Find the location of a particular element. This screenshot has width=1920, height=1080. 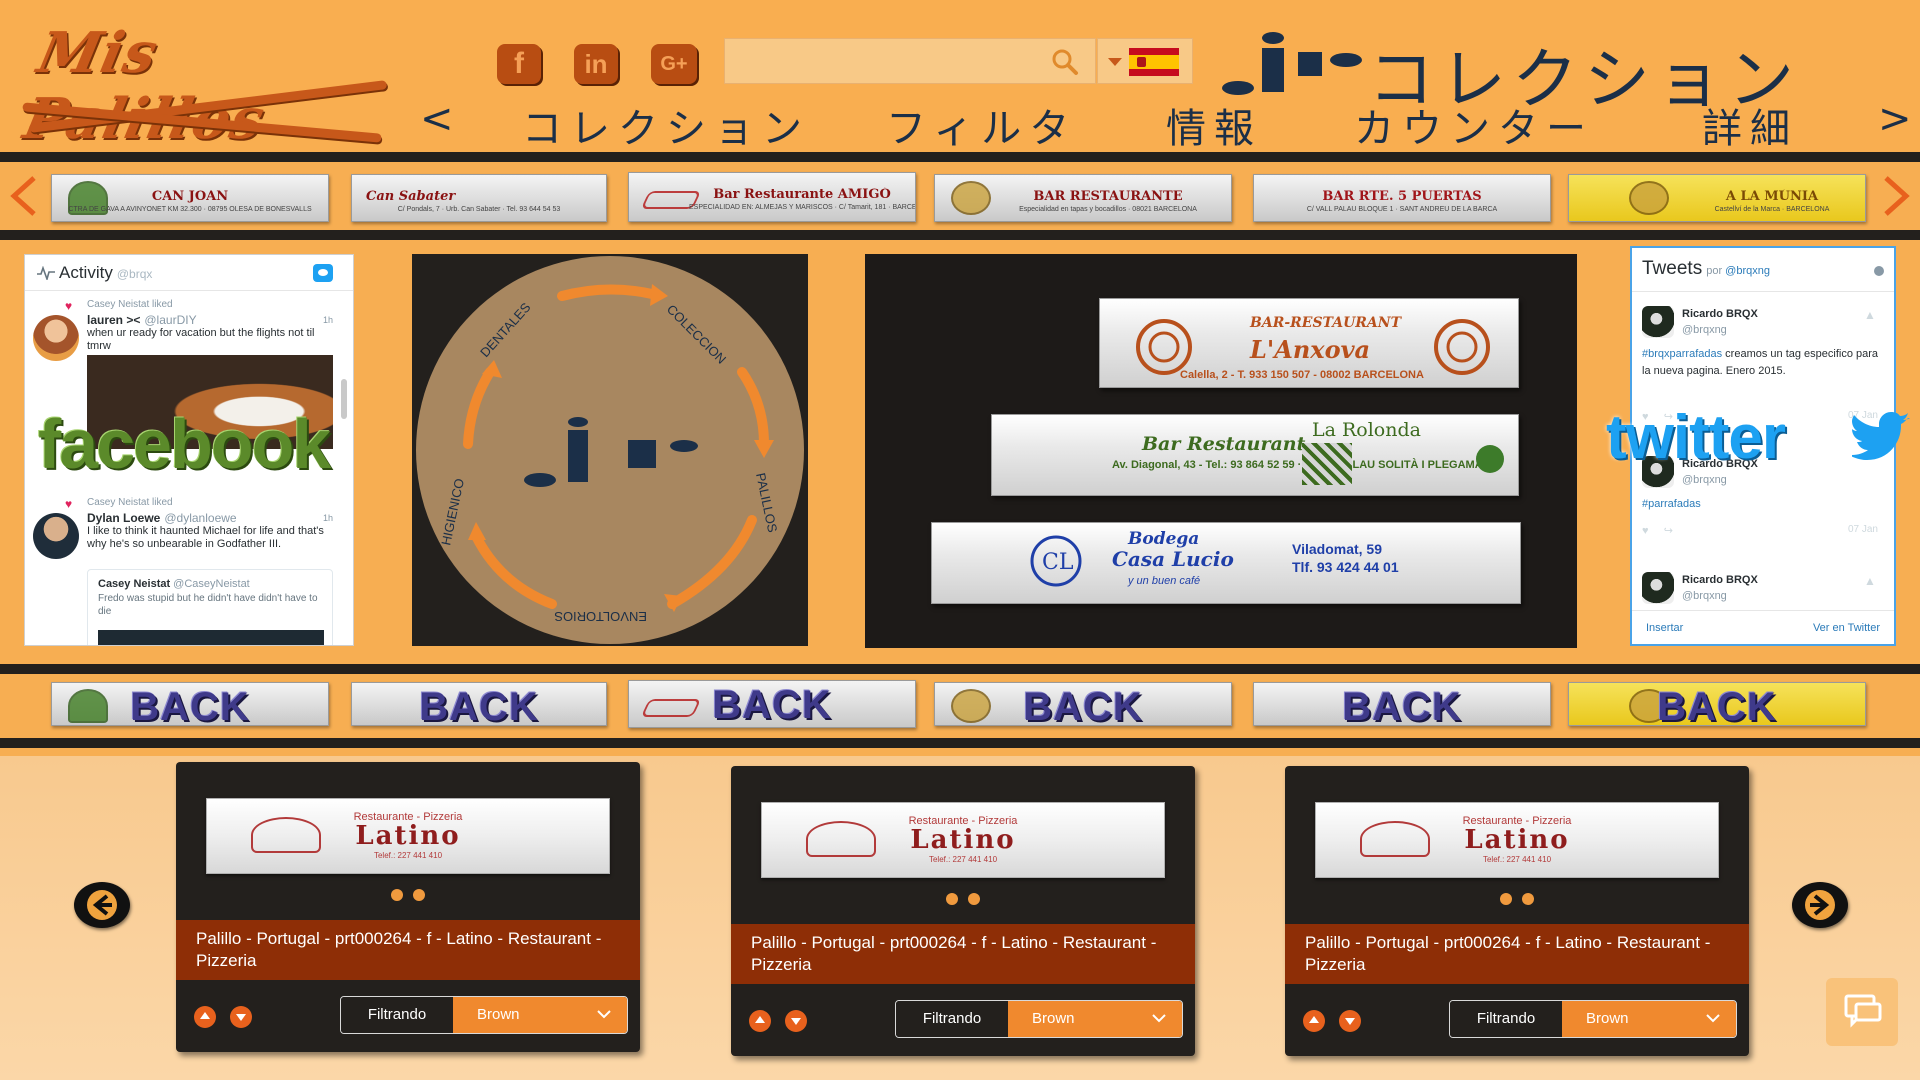

search-icon is located at coordinates (1065, 62).